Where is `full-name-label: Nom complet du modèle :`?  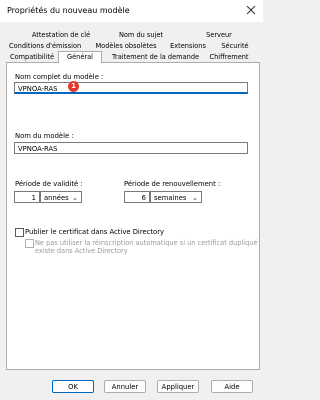 full-name-label: Nom complet du modèle : is located at coordinates (59, 77).